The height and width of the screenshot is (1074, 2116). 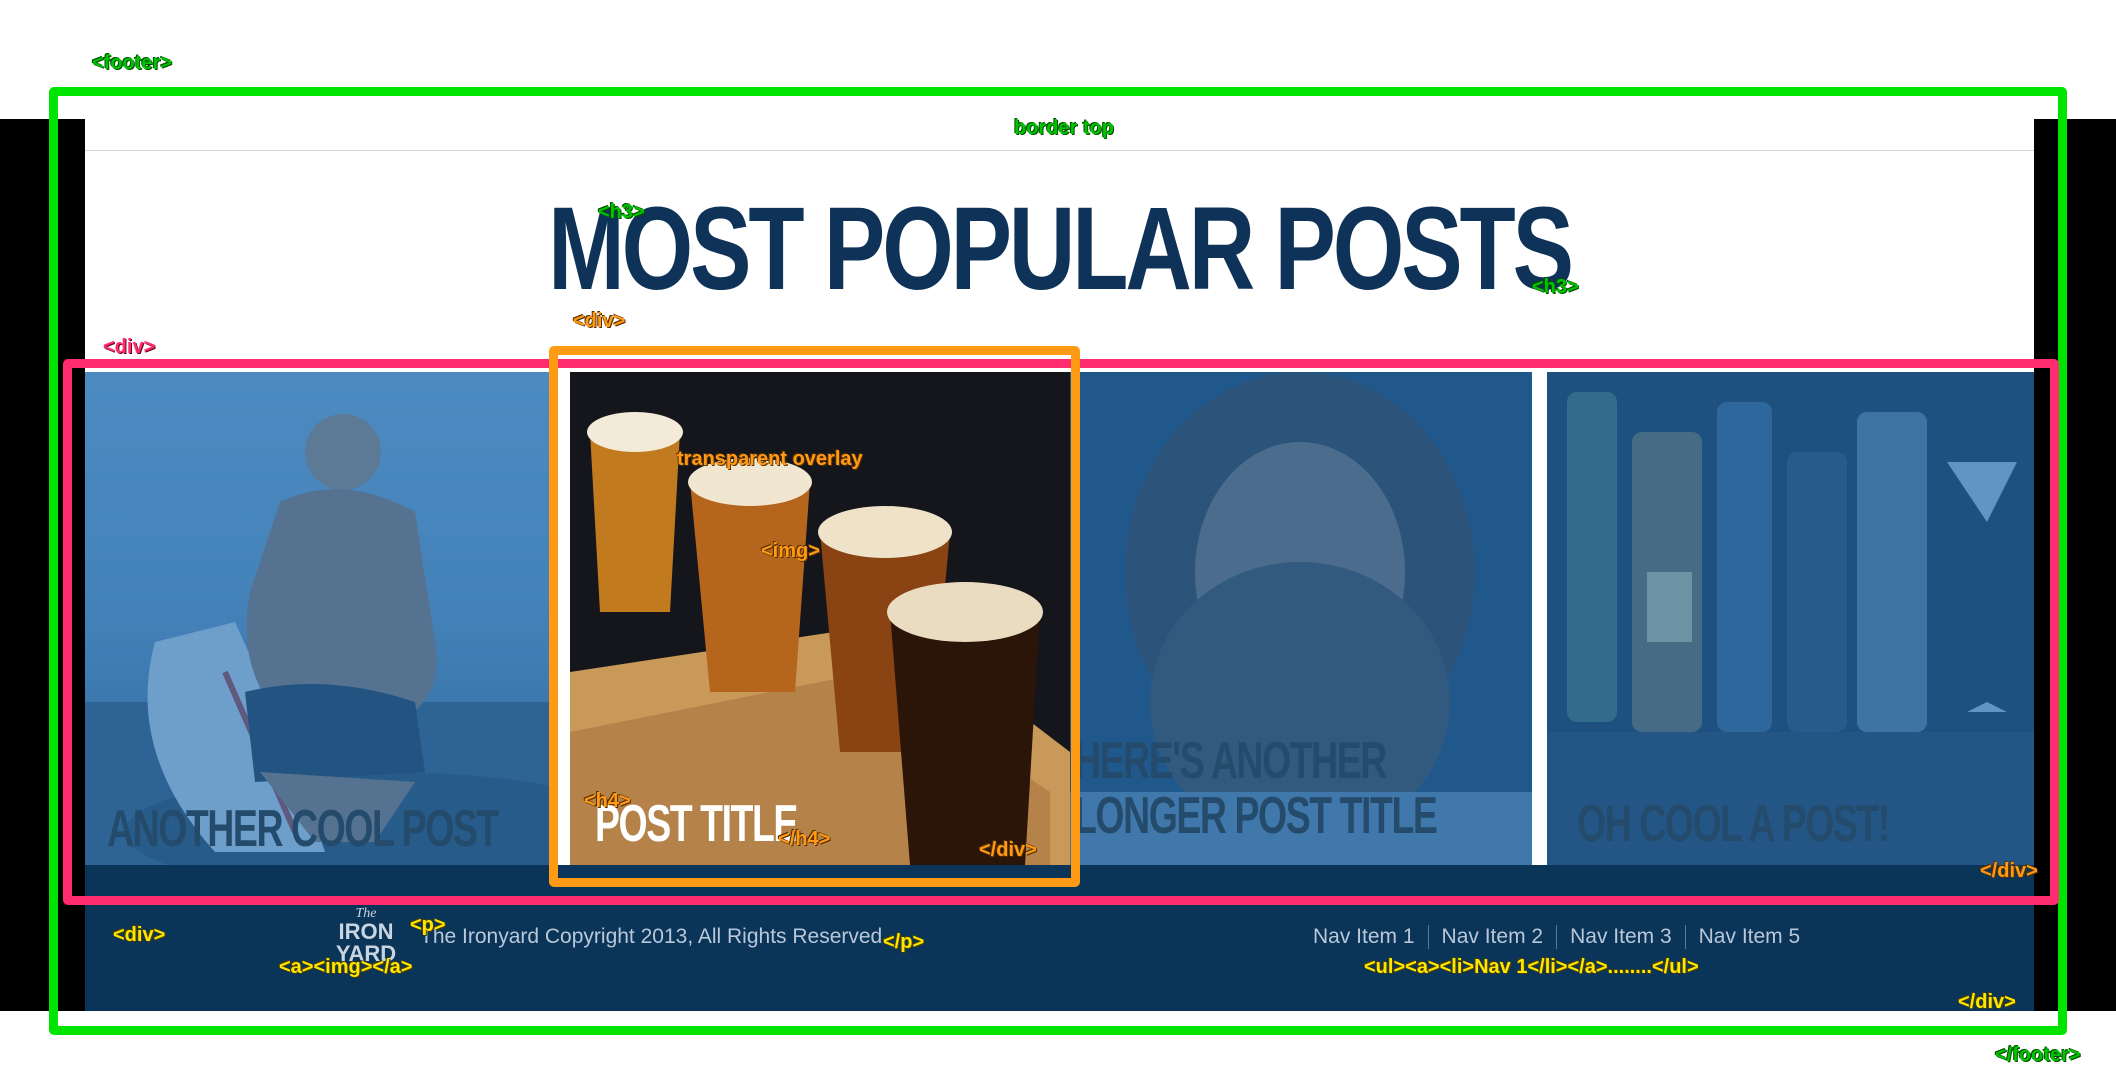 I want to click on most-popular-heading: MOST POPULAR POSTS, so click(x=1061, y=249).